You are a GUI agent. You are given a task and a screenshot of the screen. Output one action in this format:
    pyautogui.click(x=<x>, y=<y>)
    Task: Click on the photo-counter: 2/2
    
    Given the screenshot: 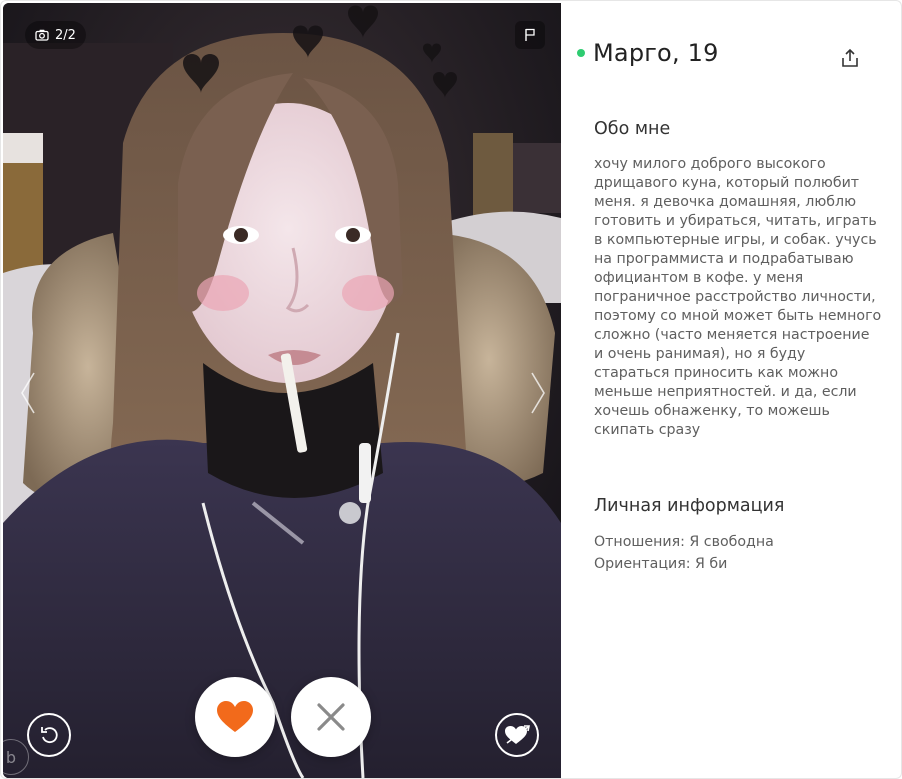 What is the action you would take?
    pyautogui.click(x=55, y=35)
    